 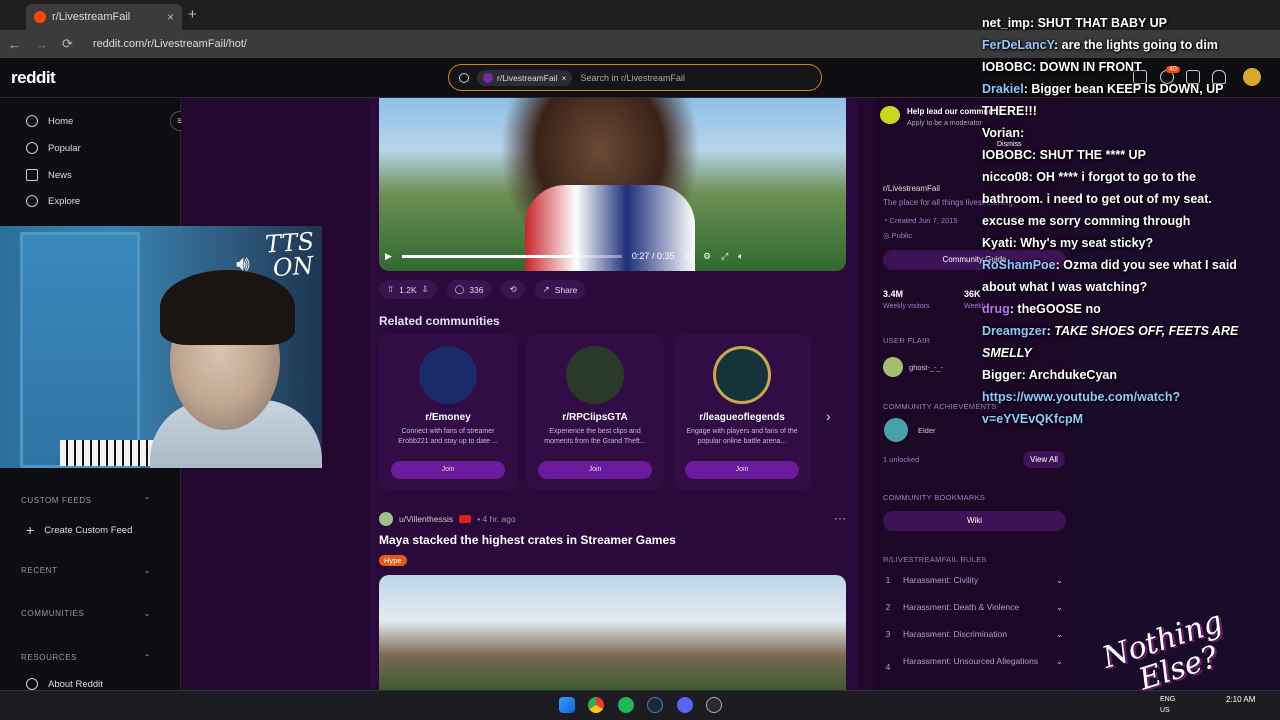 I want to click on about-reddit: About Reddit, so click(x=64, y=684).